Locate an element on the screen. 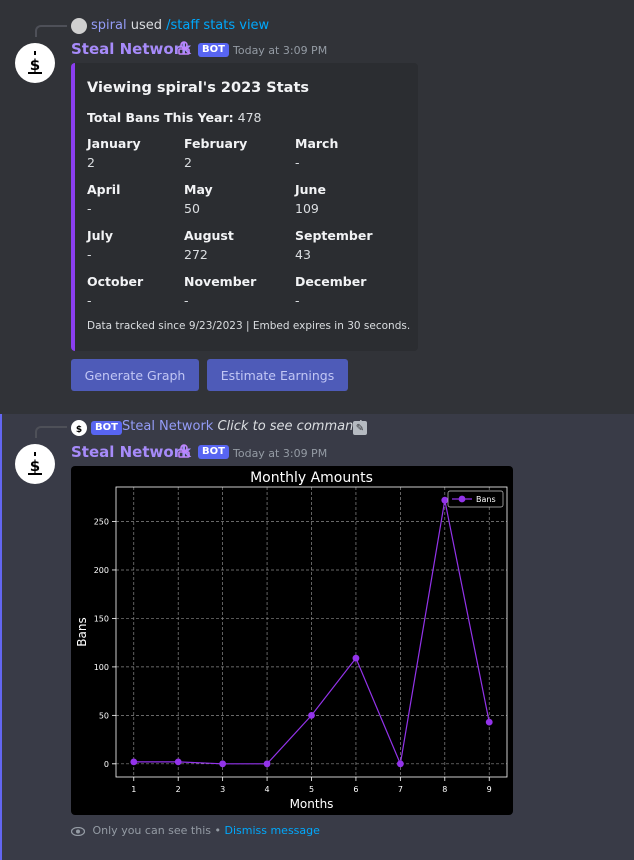  x-axis-label: Months is located at coordinates (312, 804).